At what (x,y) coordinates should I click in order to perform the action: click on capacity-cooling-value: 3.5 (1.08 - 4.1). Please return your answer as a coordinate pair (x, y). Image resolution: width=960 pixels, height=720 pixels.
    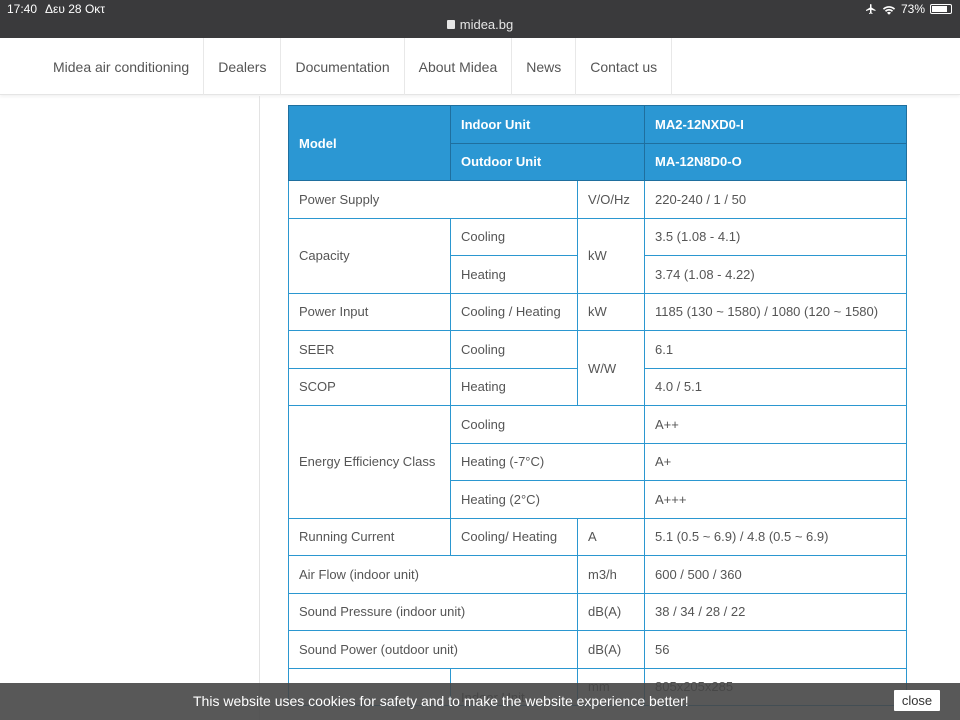
    Looking at the image, I should click on (775, 236).